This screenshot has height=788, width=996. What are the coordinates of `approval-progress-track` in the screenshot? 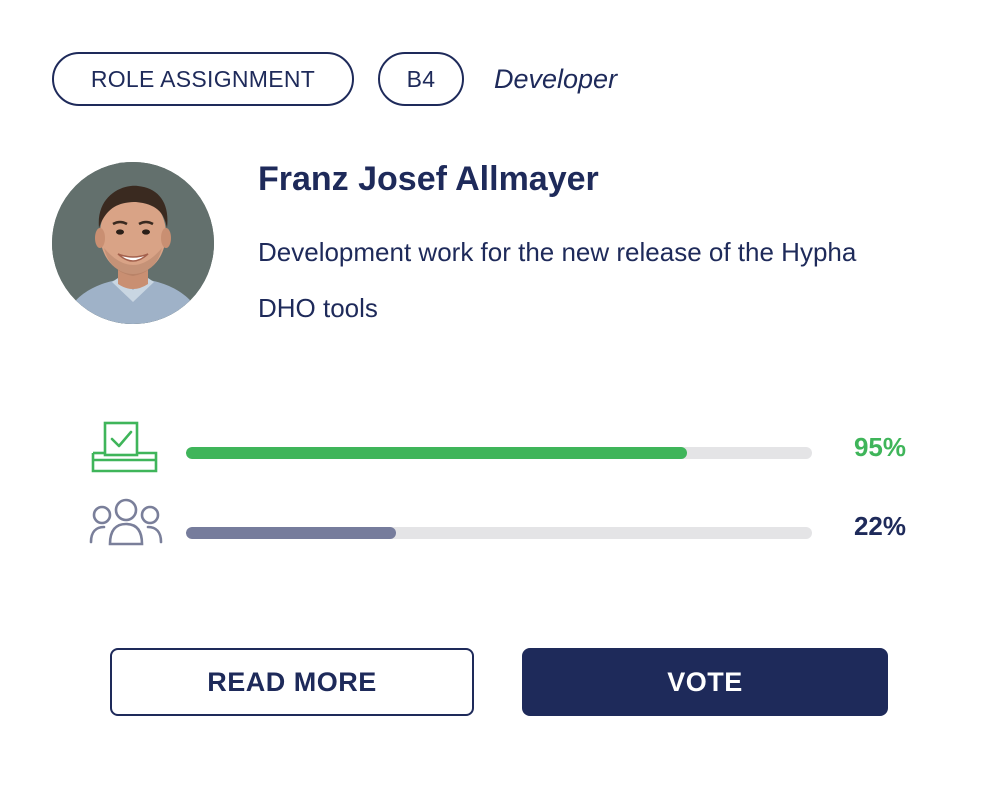 It's located at (499, 453).